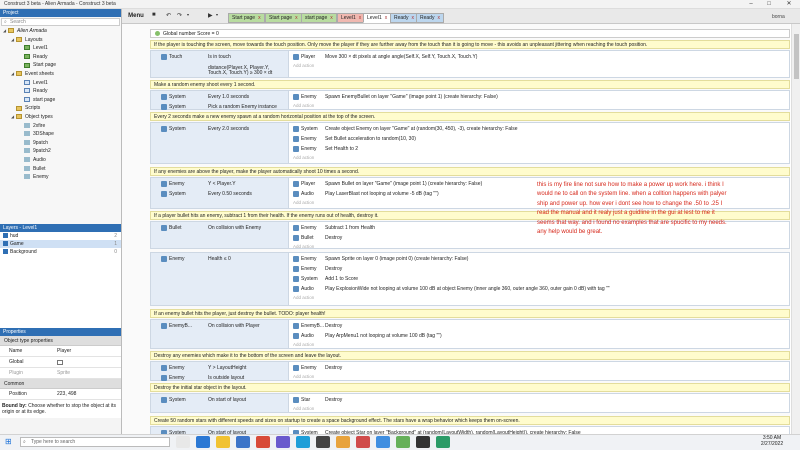 The height and width of the screenshot is (450, 800). I want to click on action: Star Destroy, so click(539, 400).